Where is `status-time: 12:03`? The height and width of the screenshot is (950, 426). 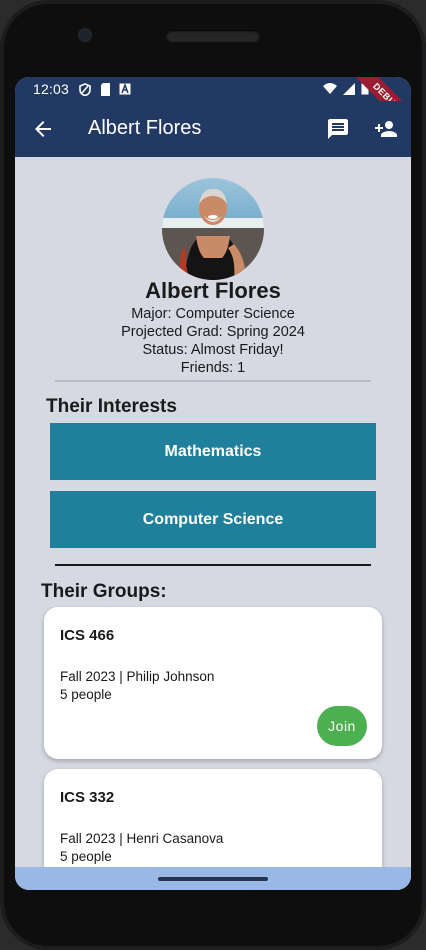
status-time: 12:03 is located at coordinates (51, 89).